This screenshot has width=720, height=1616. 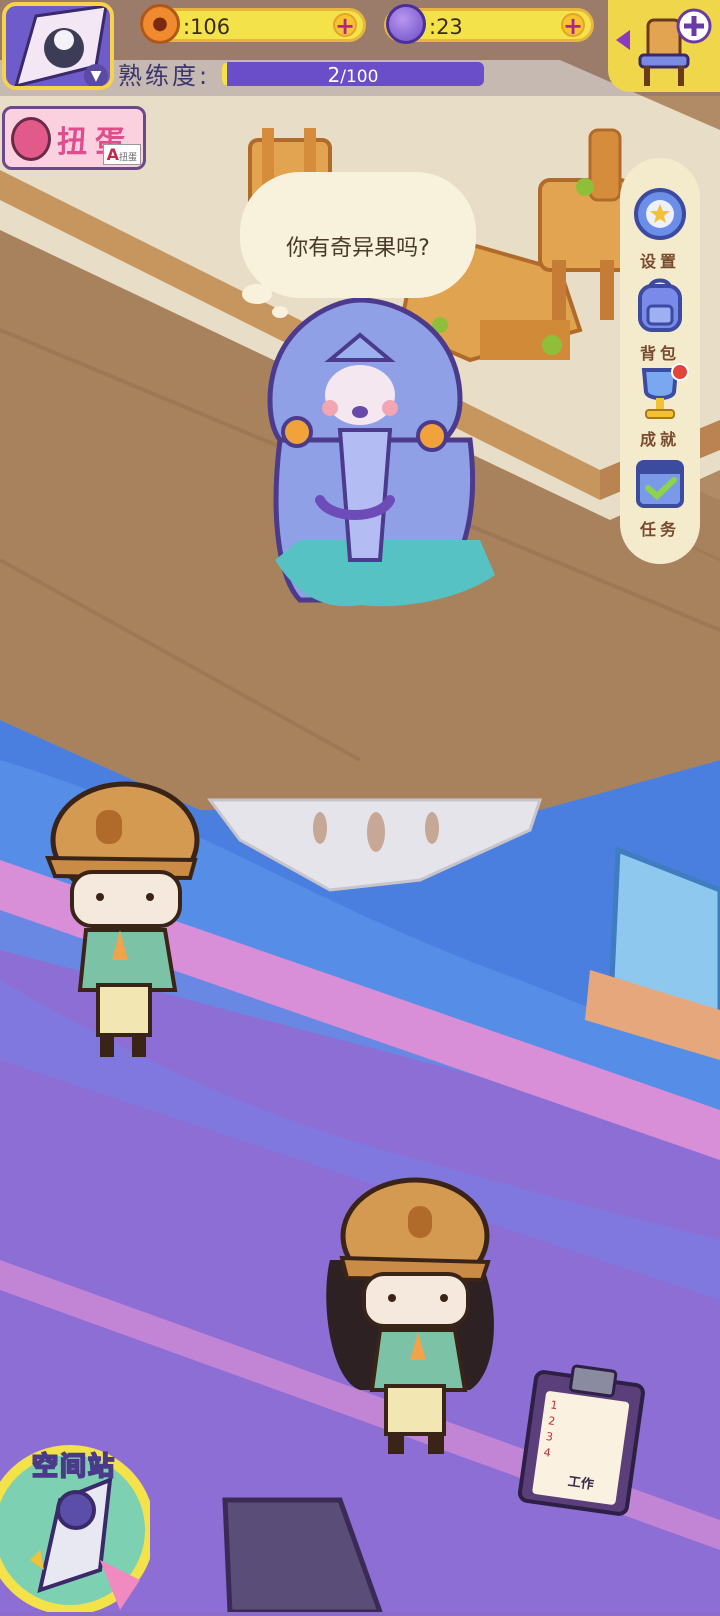 I want to click on gacha-badge: A扭蛋, so click(x=121, y=154).